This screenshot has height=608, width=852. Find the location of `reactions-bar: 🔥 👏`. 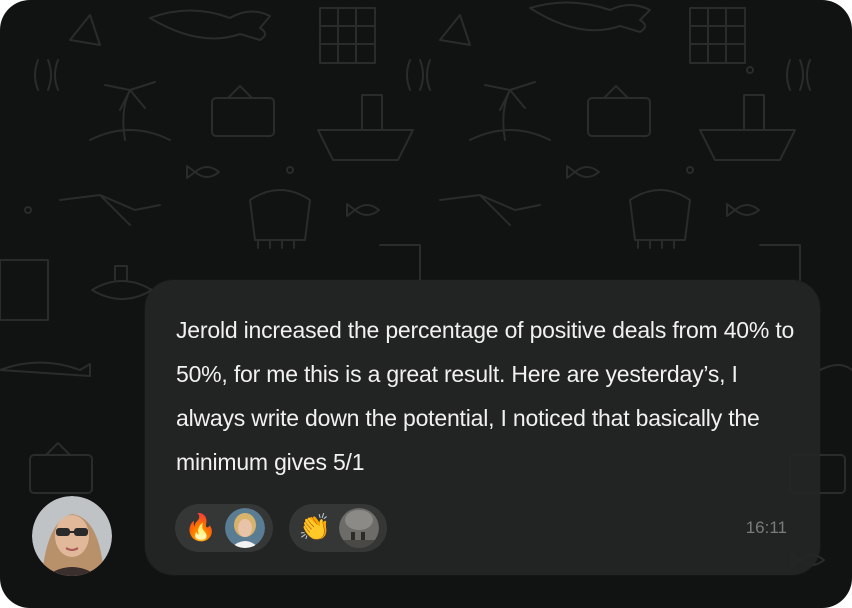

reactions-bar: 🔥 👏 is located at coordinates (281, 528).